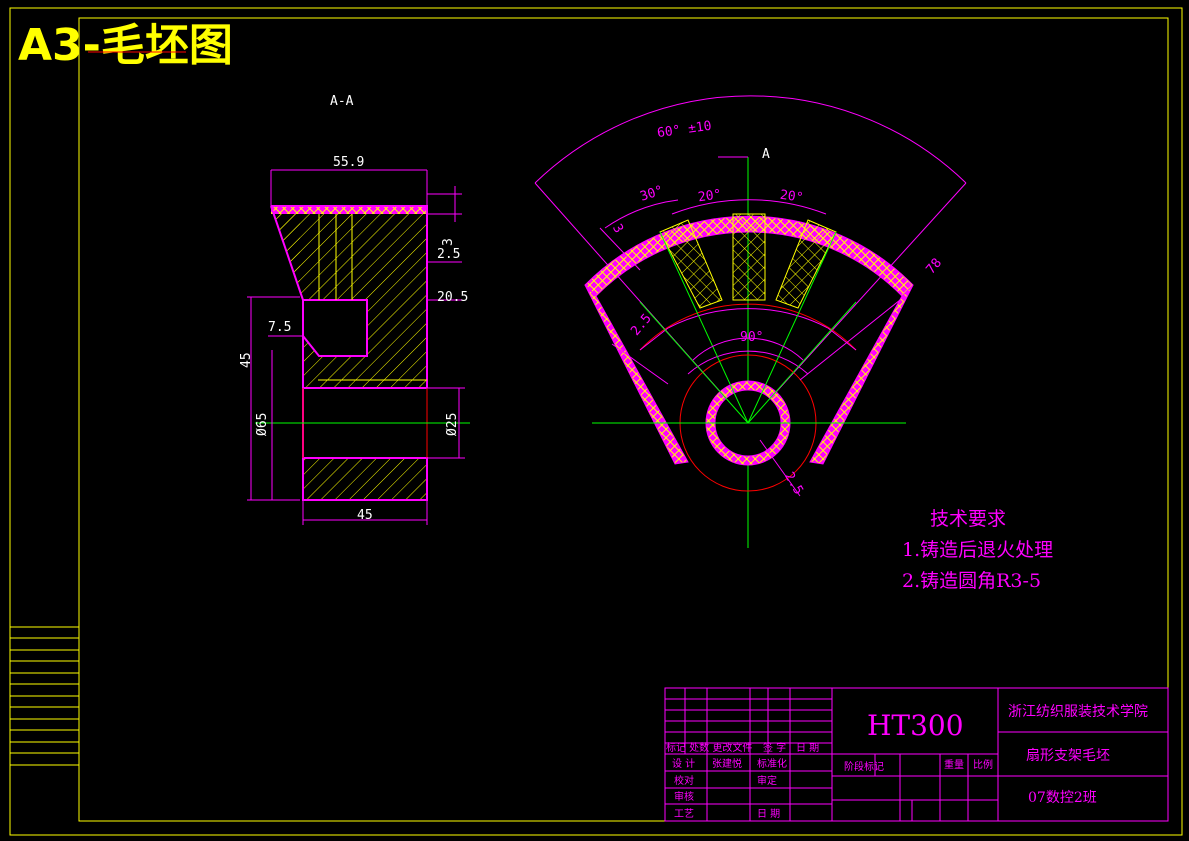  What do you see at coordinates (342, 101) in the screenshot?
I see `section-label: A-A` at bounding box center [342, 101].